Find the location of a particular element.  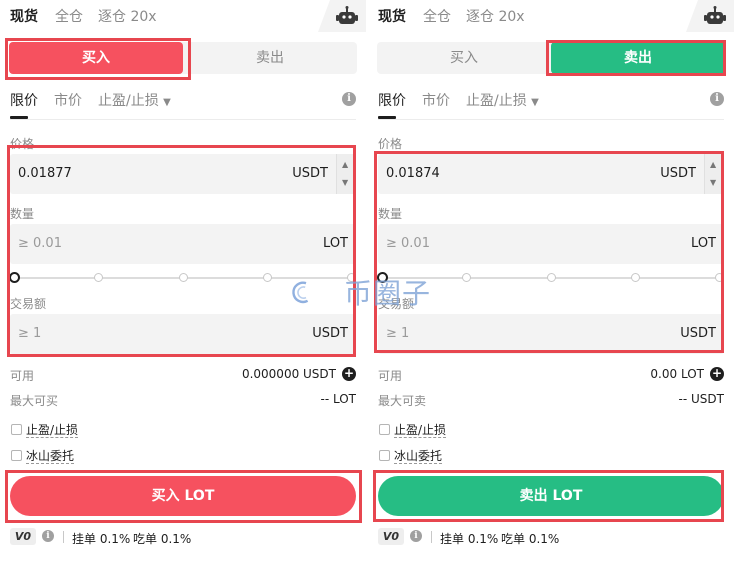

price-input: 0.01877 USDT ▲ ▼ is located at coordinates (183, 174).